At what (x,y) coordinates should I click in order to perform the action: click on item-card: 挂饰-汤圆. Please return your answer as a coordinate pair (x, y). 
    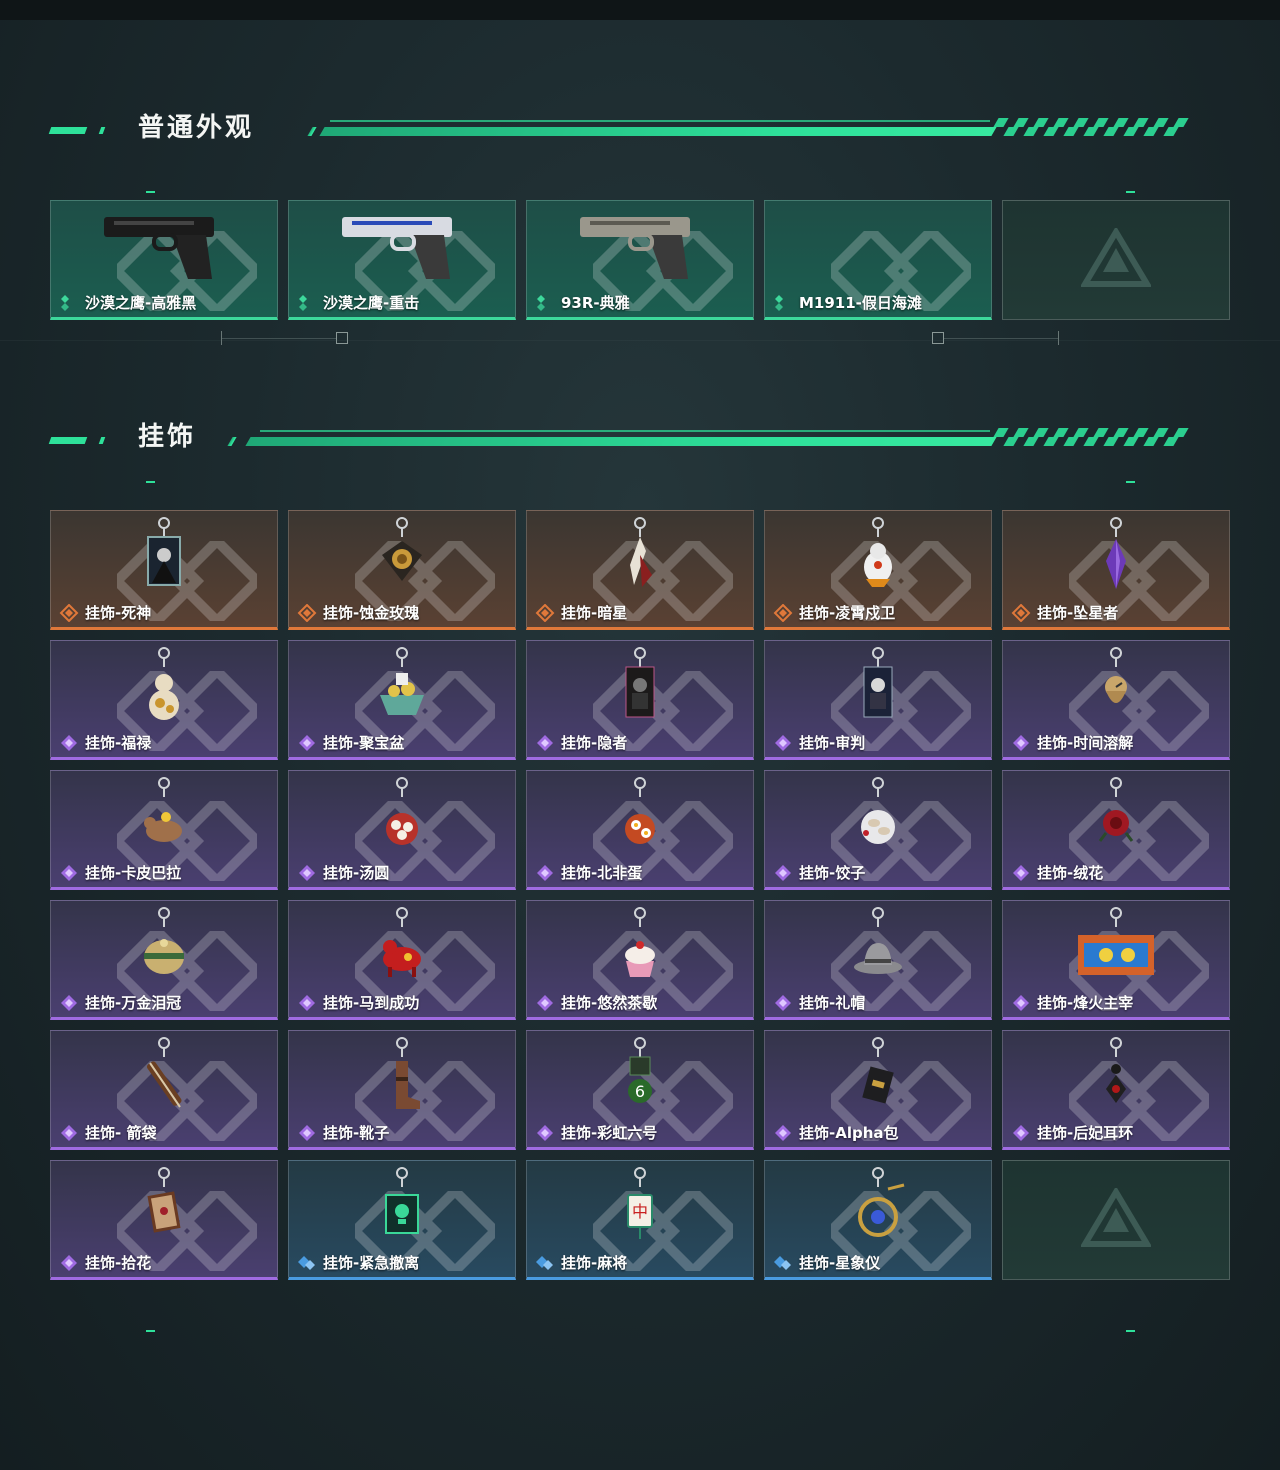
    Looking at the image, I should click on (402, 830).